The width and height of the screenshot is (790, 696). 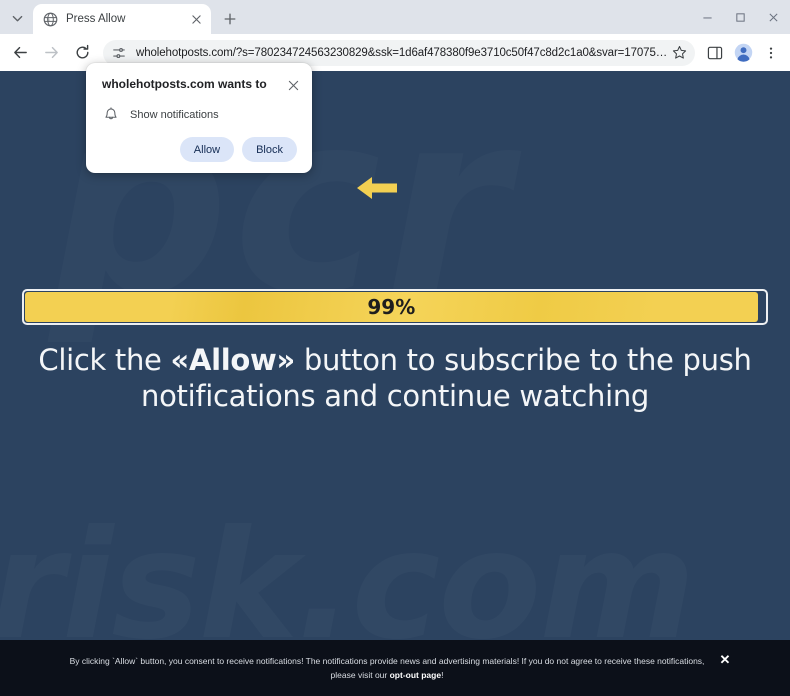 I want to click on maximize-icon, so click(x=740, y=17).